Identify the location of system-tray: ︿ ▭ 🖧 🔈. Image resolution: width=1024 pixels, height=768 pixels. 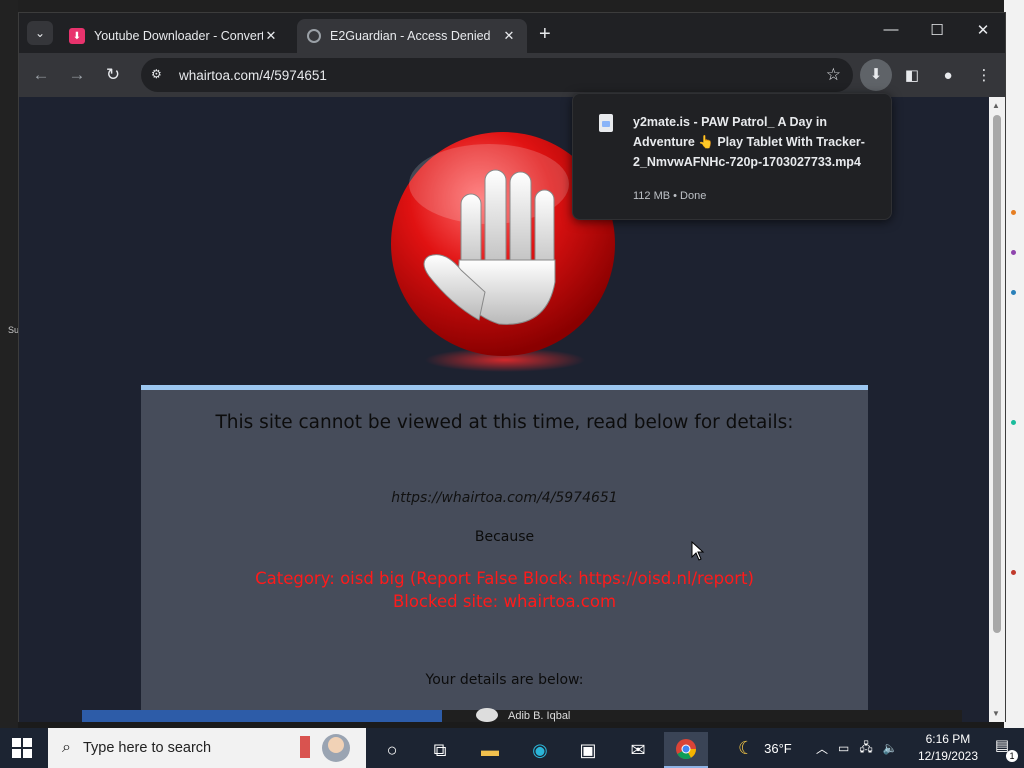
(857, 748).